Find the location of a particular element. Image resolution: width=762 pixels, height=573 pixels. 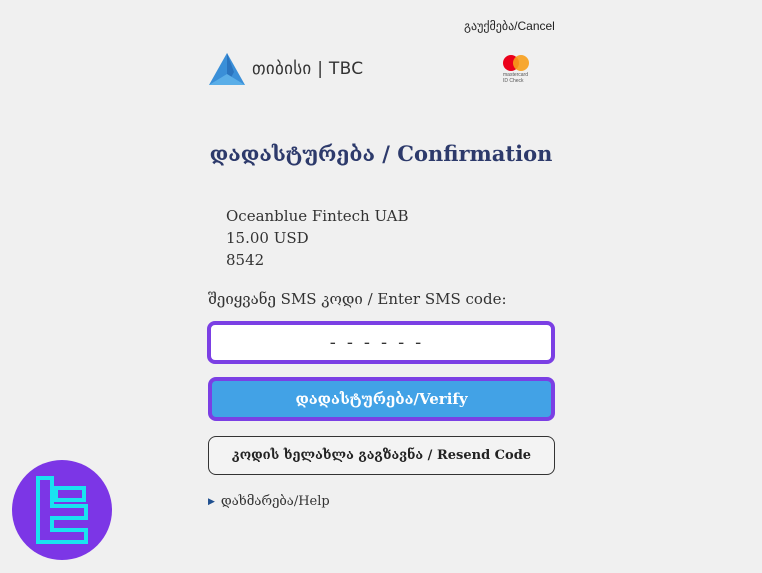

tbc-triangle-logo-icon is located at coordinates (227, 69).